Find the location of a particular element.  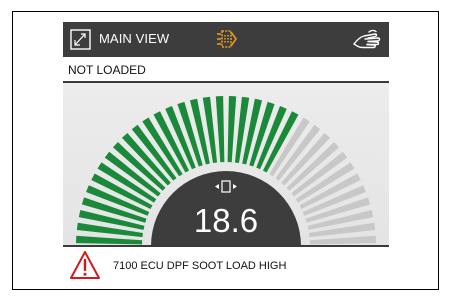

alert-bar: 7100 ECU DPF SOOT LOAD HIGH is located at coordinates (226, 264).